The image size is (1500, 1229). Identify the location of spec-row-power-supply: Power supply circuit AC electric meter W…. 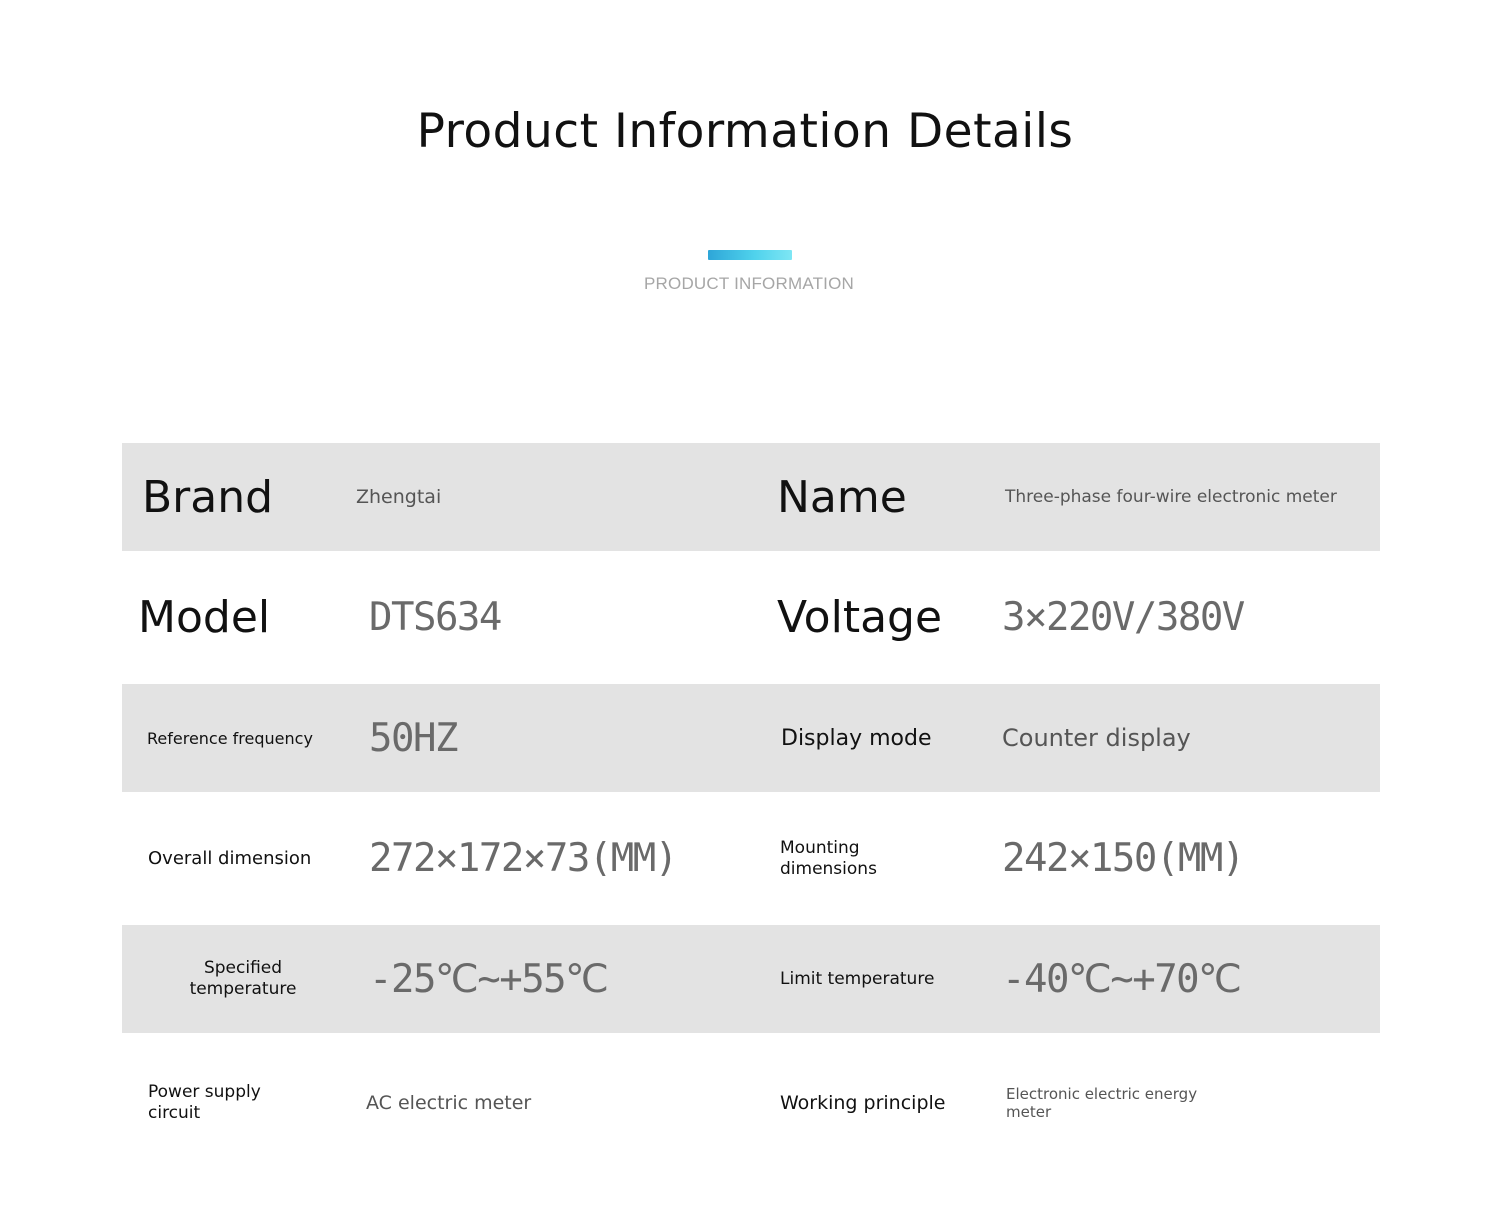
(751, 1103).